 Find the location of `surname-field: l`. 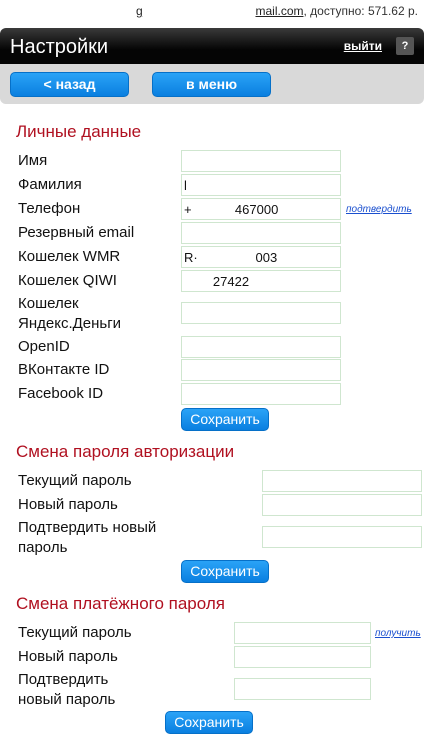

surname-field: l is located at coordinates (261, 185).